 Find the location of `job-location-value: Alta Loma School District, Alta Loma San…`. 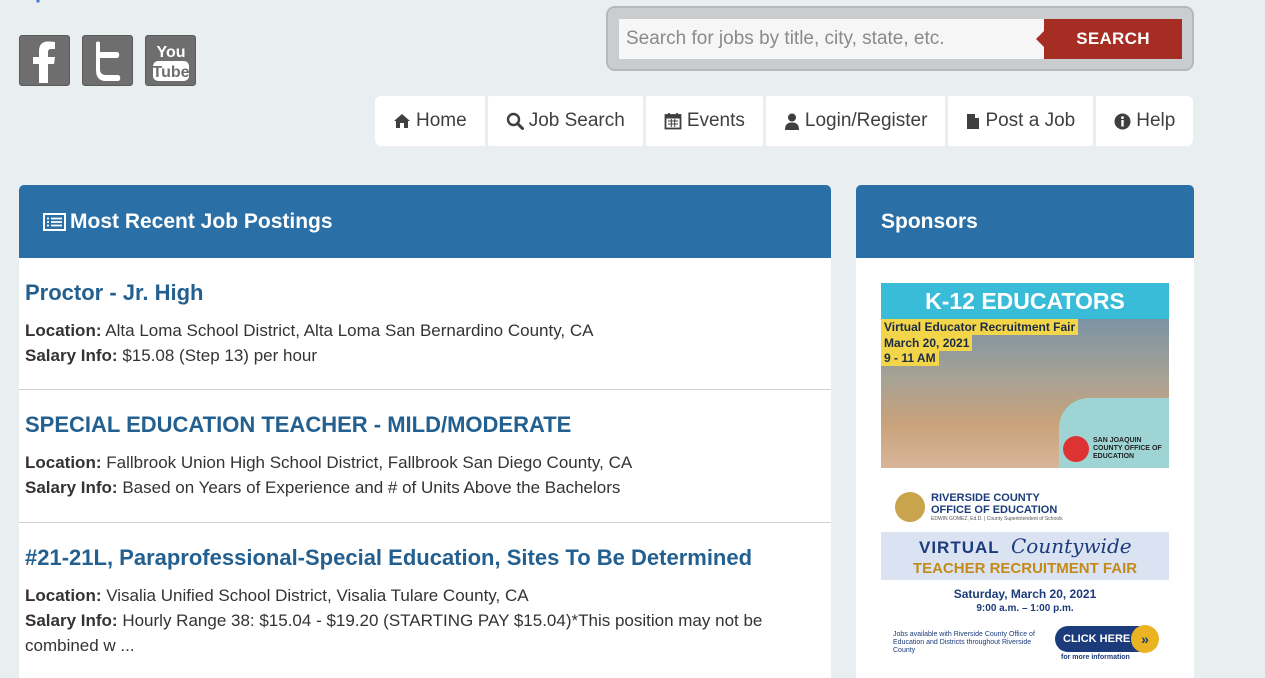

job-location-value: Alta Loma School District, Alta Loma San… is located at coordinates (349, 330).